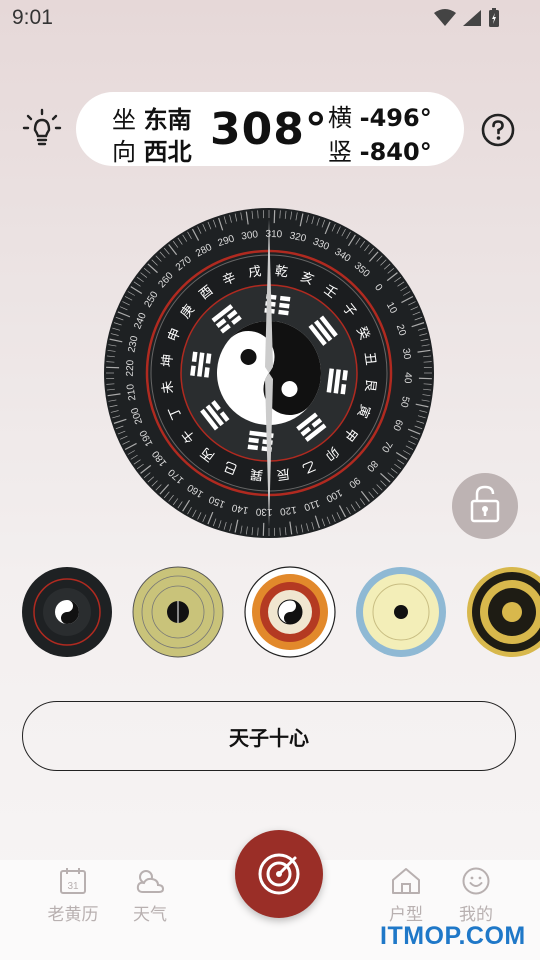  Describe the element at coordinates (503, 612) in the screenshot. I see `dial-thumb-gold` at that location.